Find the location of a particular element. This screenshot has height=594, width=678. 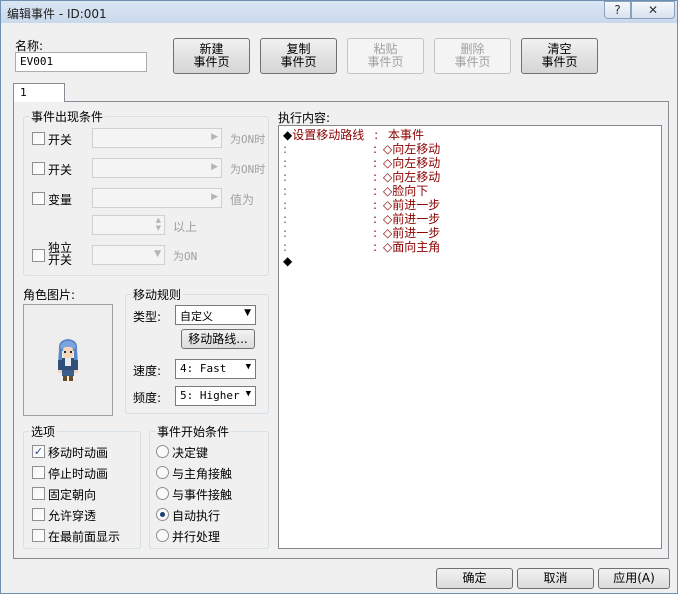

trigger-label: 并行处理 is located at coordinates (196, 537).